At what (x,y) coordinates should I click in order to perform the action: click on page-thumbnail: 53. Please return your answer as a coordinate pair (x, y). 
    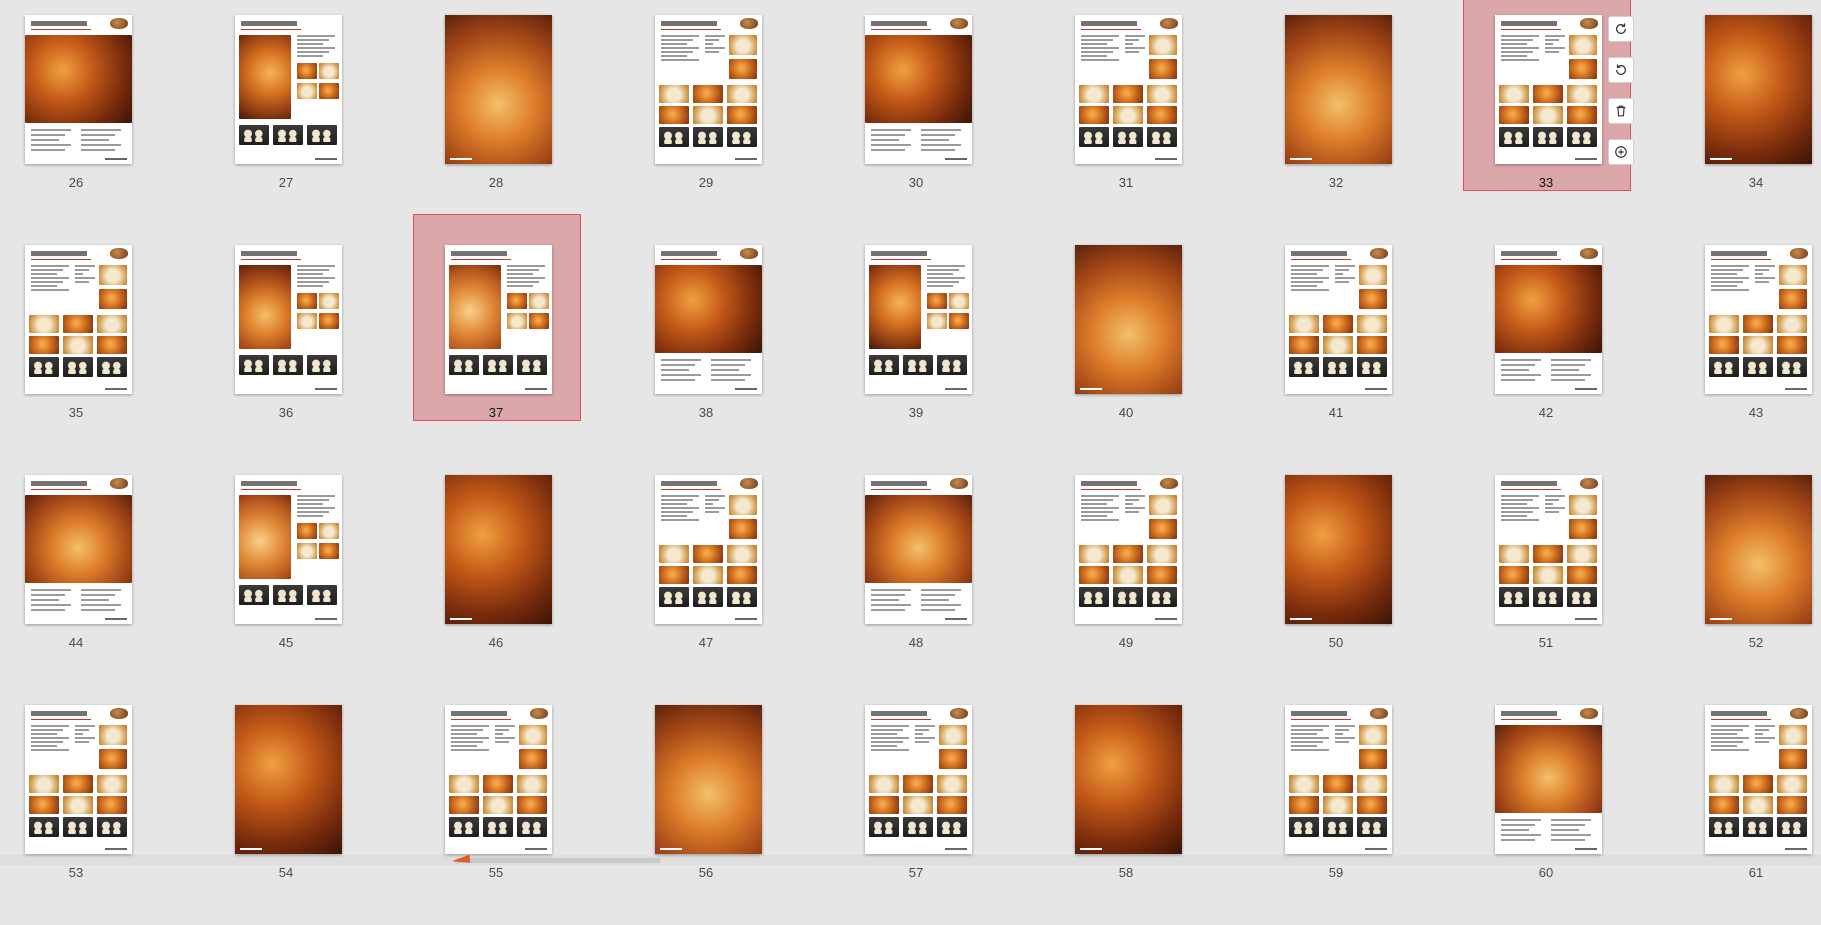
    Looking at the image, I should click on (76, 815).